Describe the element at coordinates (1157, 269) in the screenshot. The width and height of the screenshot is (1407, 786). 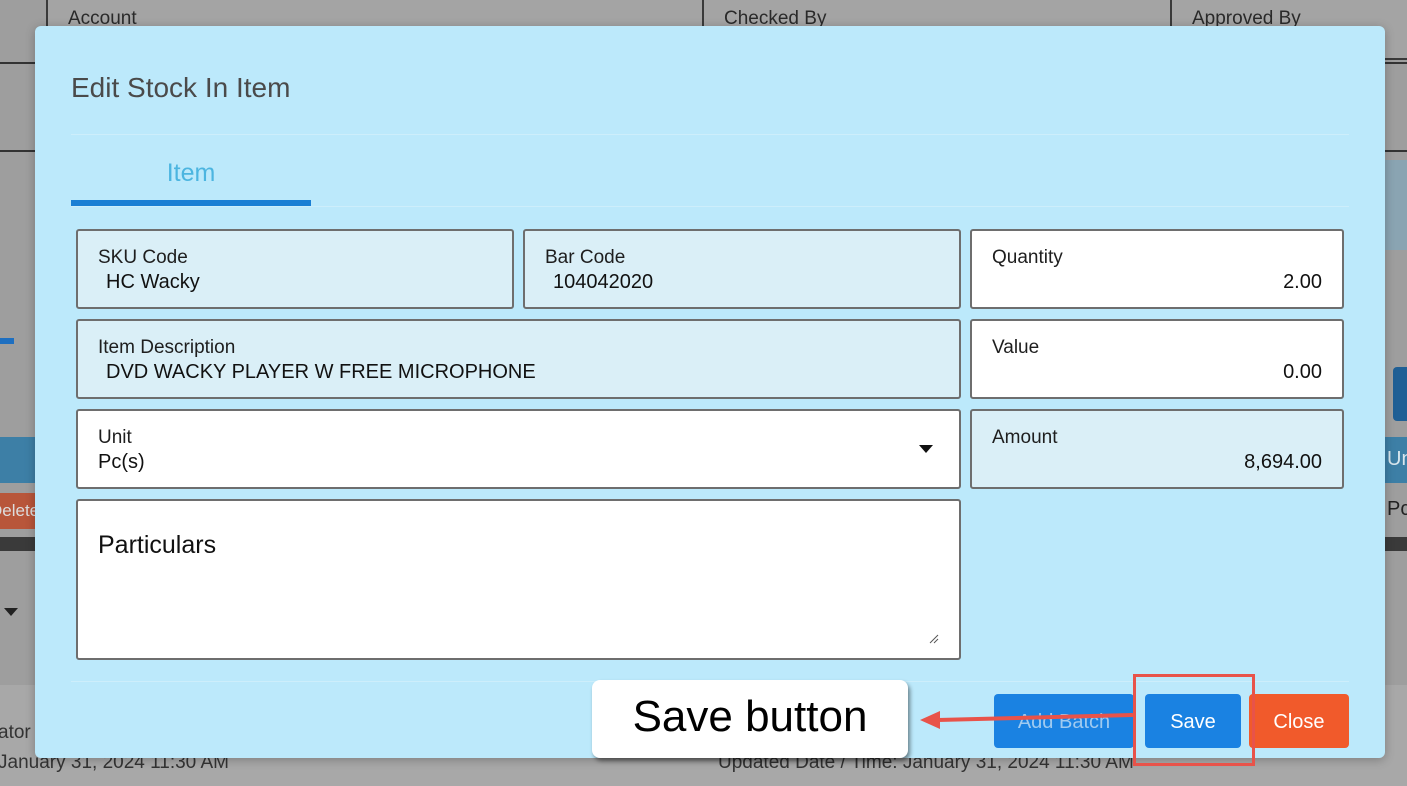
I see `quantity-field: Quantity 2.00` at that location.